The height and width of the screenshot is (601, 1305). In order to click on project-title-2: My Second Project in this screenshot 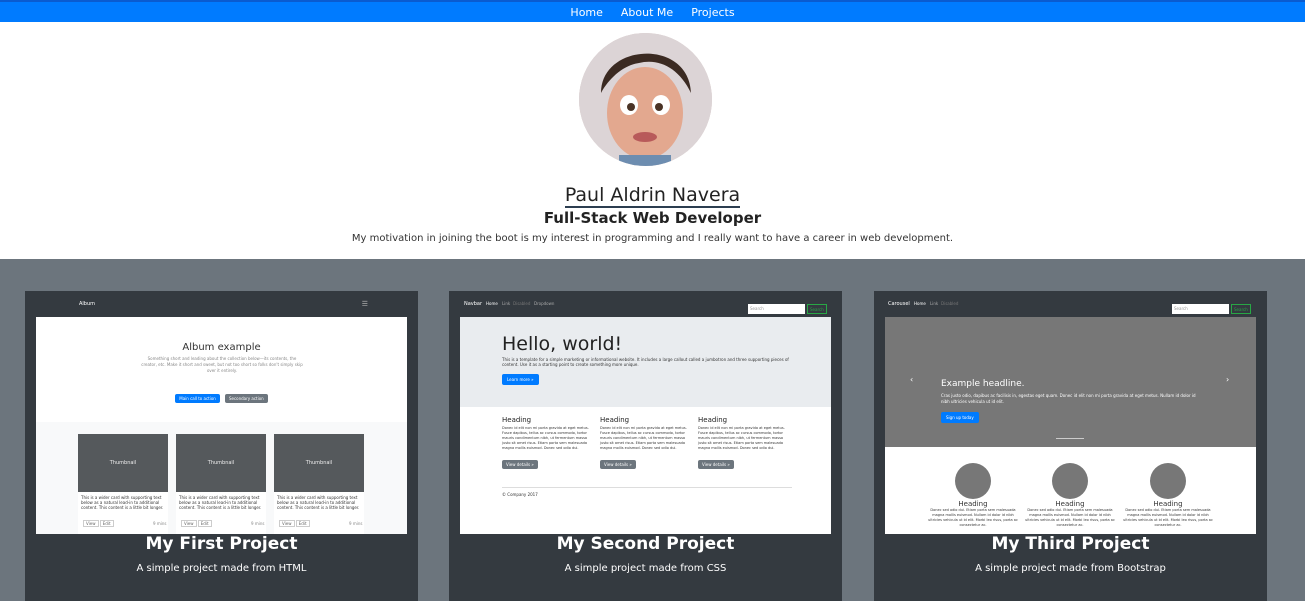, I will do `click(645, 544)`.